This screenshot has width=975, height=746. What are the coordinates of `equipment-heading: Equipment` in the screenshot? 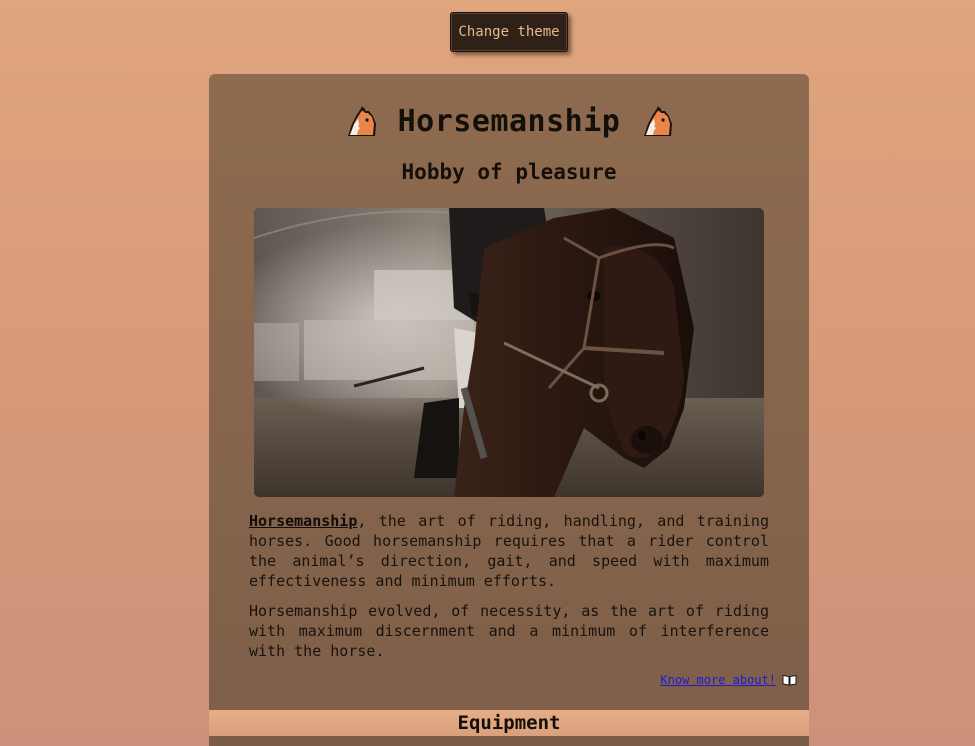 It's located at (509, 723).